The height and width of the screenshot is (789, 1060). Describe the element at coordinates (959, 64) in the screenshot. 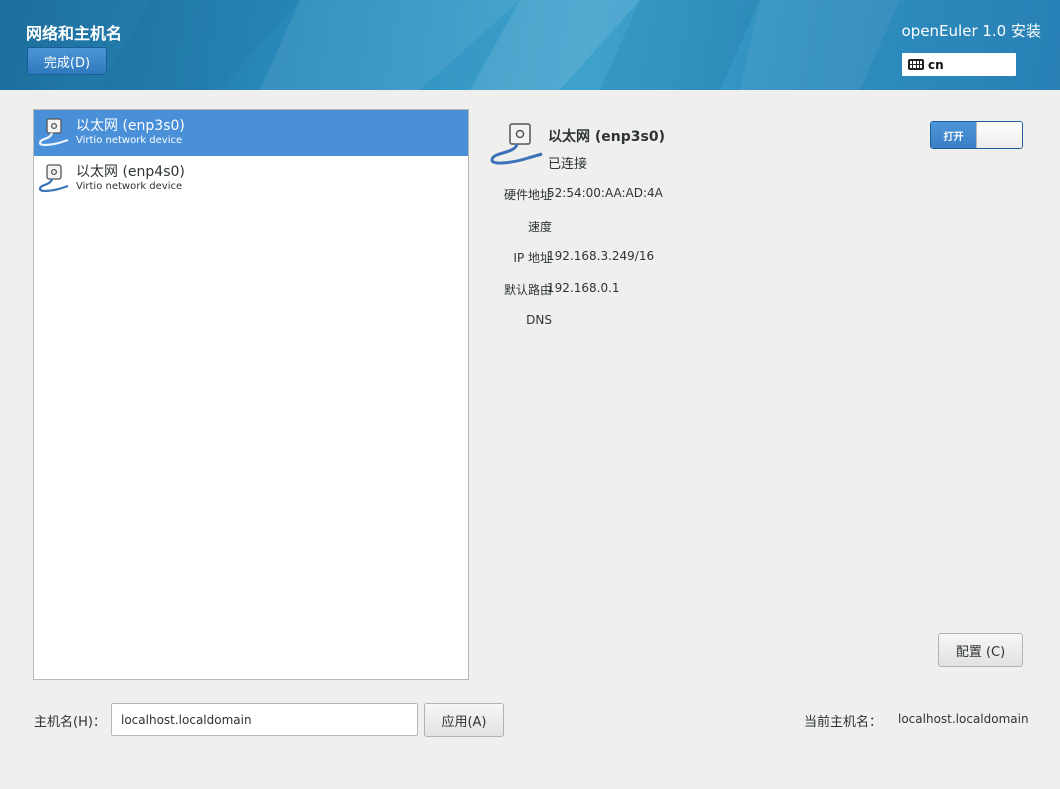

I see `keyboard-layout-indicator: cn` at that location.